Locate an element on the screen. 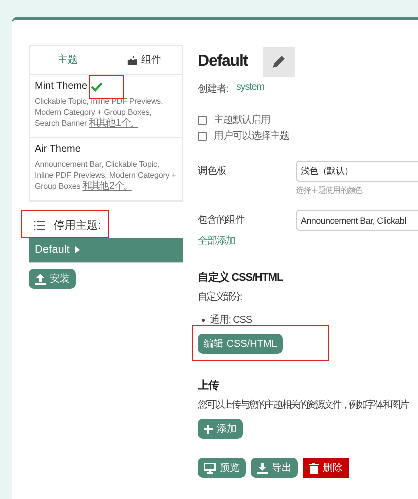  theme-name: Mint Theme is located at coordinates (61, 86).